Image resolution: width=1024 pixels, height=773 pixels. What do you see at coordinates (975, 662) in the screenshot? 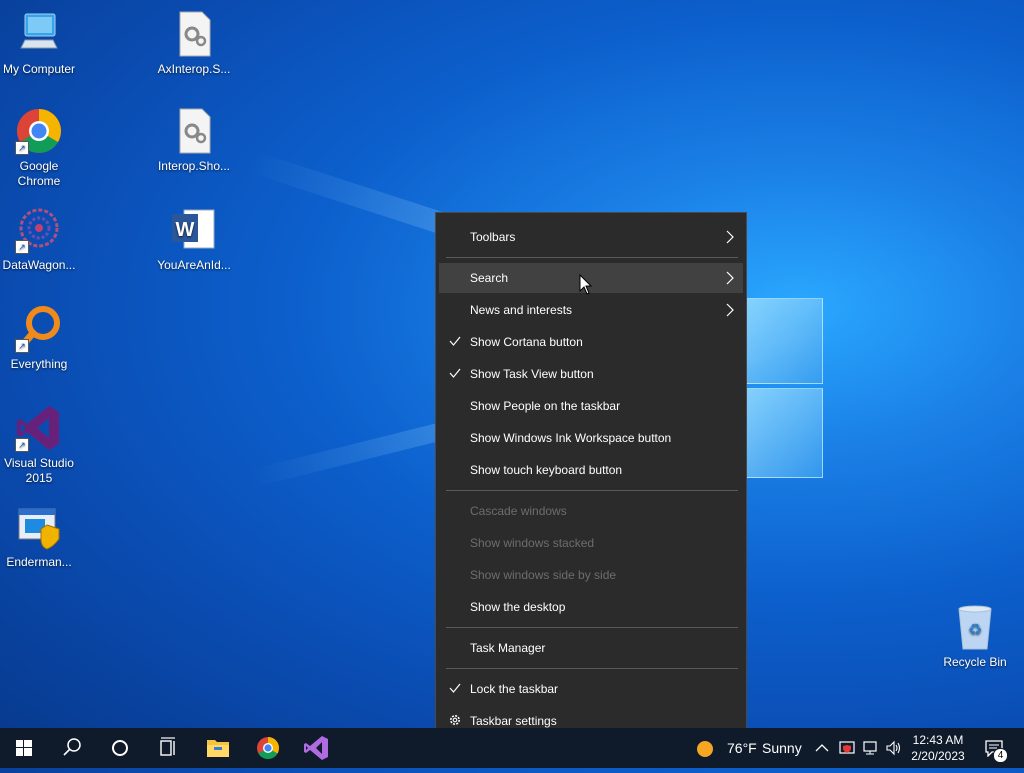
I see `desktop-icon-label: Recycle Bin` at bounding box center [975, 662].